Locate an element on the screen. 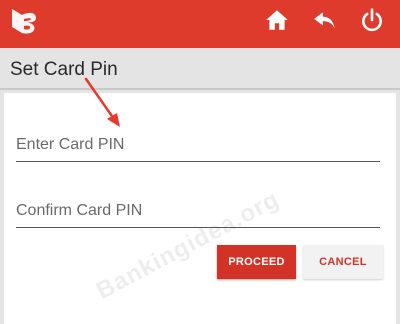 This screenshot has width=400, height=324. title-bar: Set Card Pin is located at coordinates (200, 69).